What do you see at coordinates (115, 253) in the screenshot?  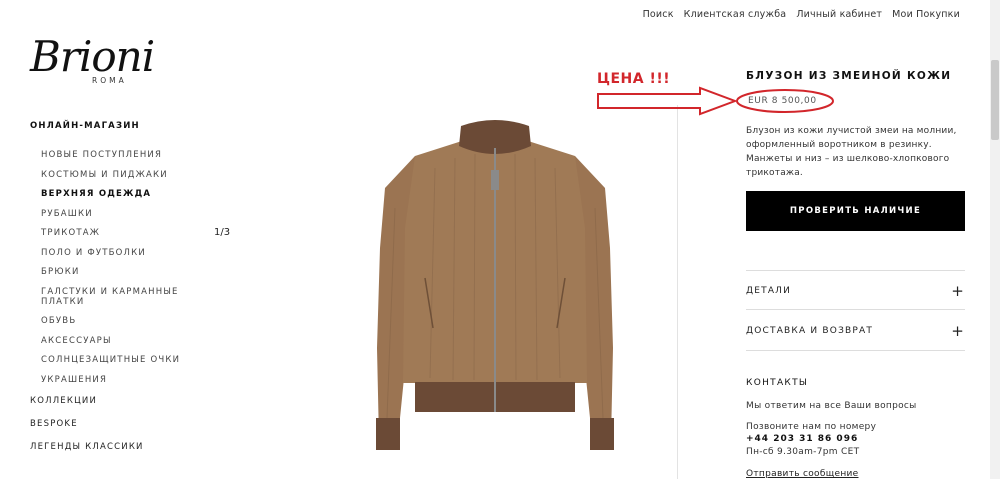 I see `sidebar-item: ПОЛО И ФУТБОЛКИ` at bounding box center [115, 253].